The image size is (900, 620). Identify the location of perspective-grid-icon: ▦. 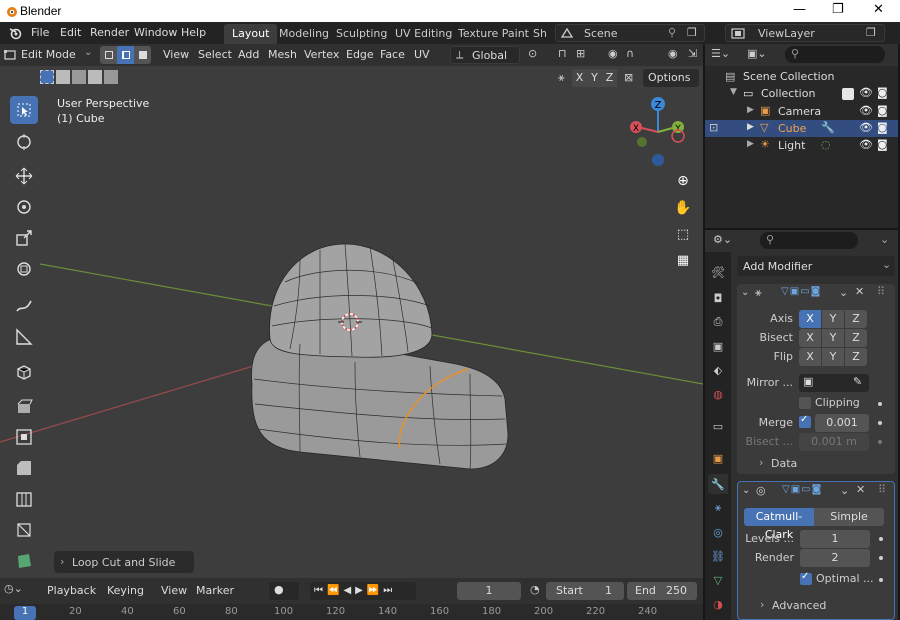
(683, 260).